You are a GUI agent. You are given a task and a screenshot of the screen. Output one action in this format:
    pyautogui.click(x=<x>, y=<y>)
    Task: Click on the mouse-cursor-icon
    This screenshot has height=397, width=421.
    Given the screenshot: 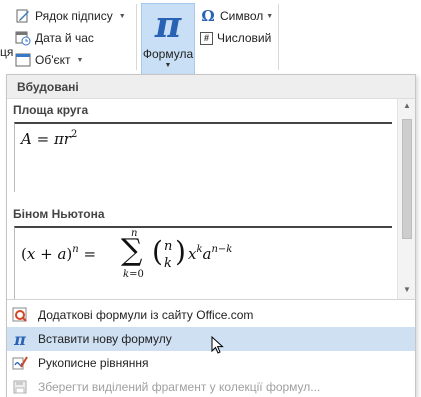 What is the action you would take?
    pyautogui.click(x=217, y=345)
    